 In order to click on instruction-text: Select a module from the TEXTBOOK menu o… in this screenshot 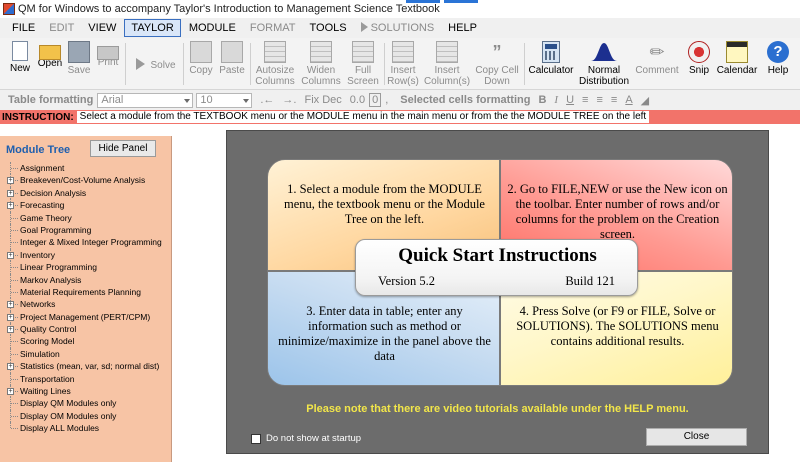, I will do `click(363, 117)`.